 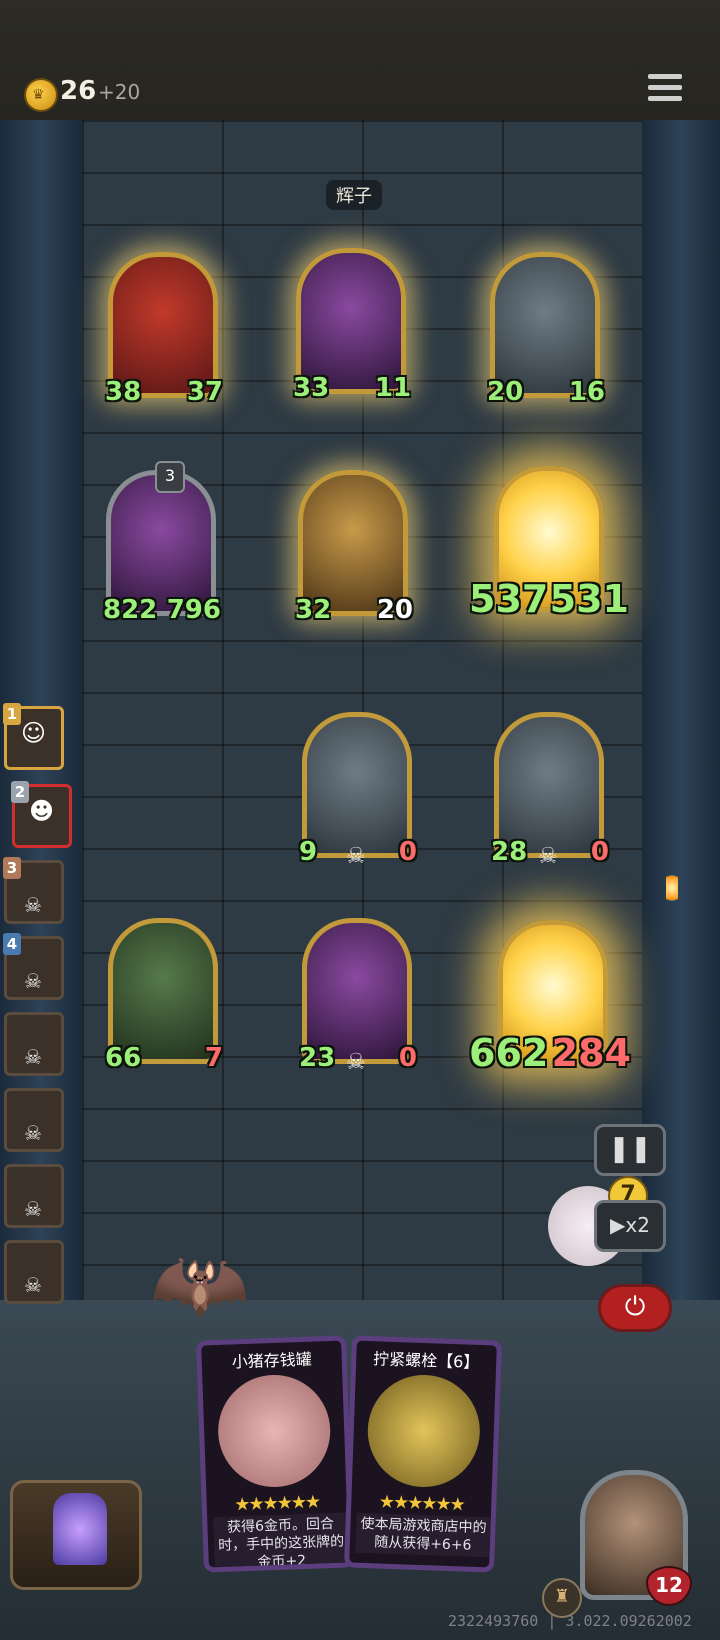 What do you see at coordinates (509, 1053) in the screenshot?
I see `minion-attack: 662` at bounding box center [509, 1053].